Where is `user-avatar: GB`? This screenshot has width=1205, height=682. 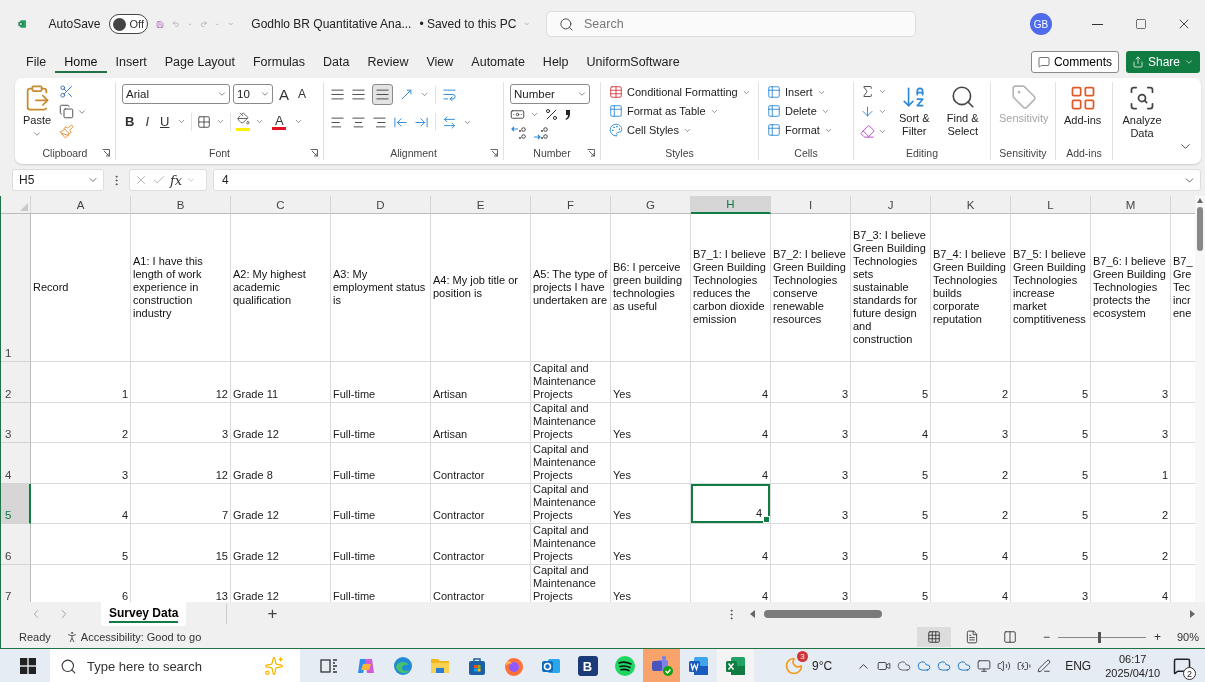
user-avatar: GB is located at coordinates (1041, 24).